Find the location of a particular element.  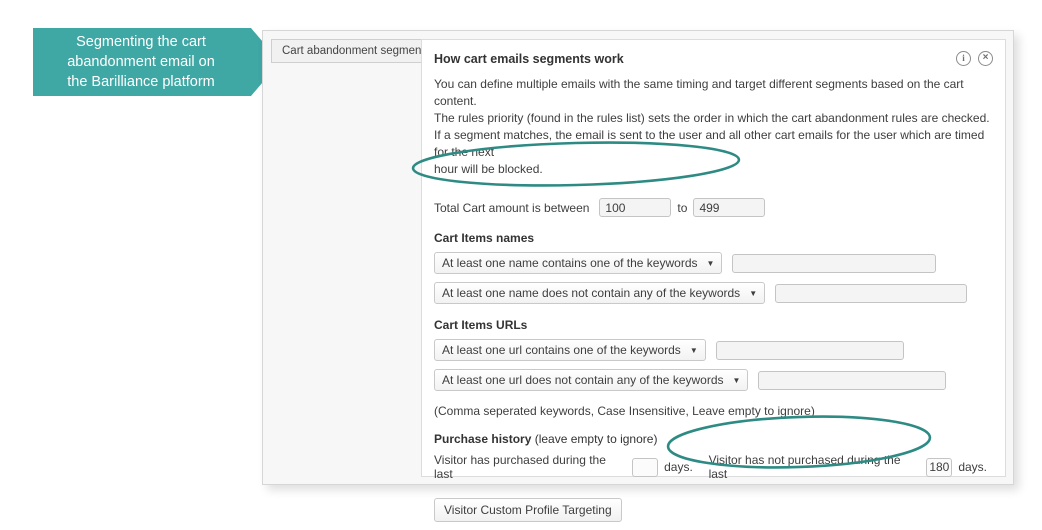

visitor-not-purchased-suffix: days. is located at coordinates (972, 467).